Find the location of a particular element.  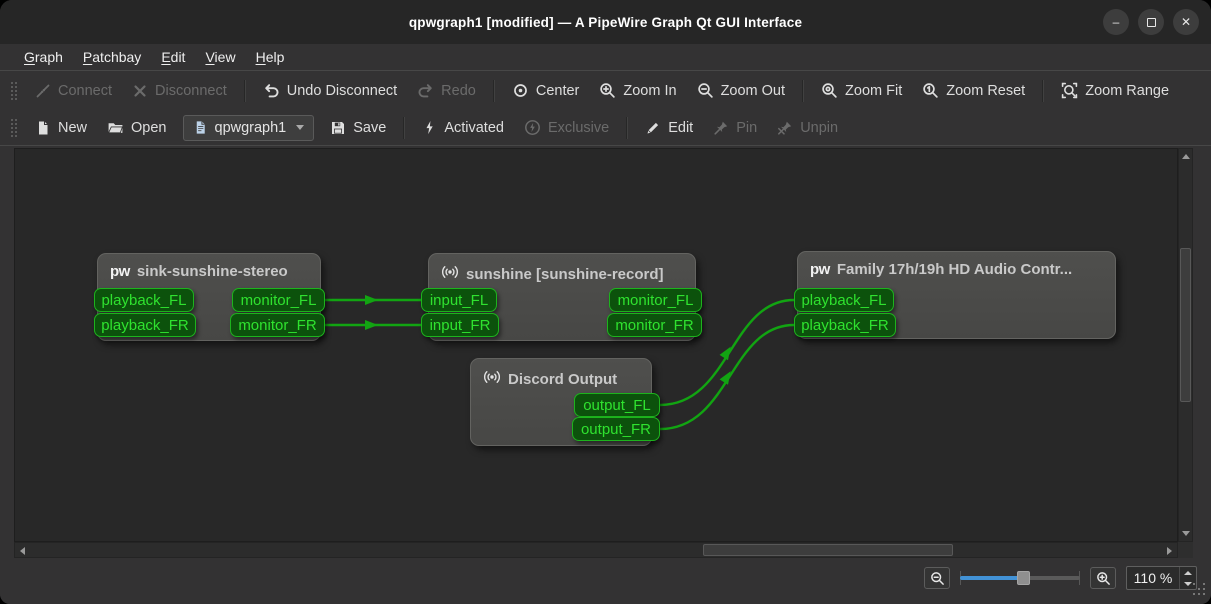

statusbar: 110 % is located at coordinates (605, 581).